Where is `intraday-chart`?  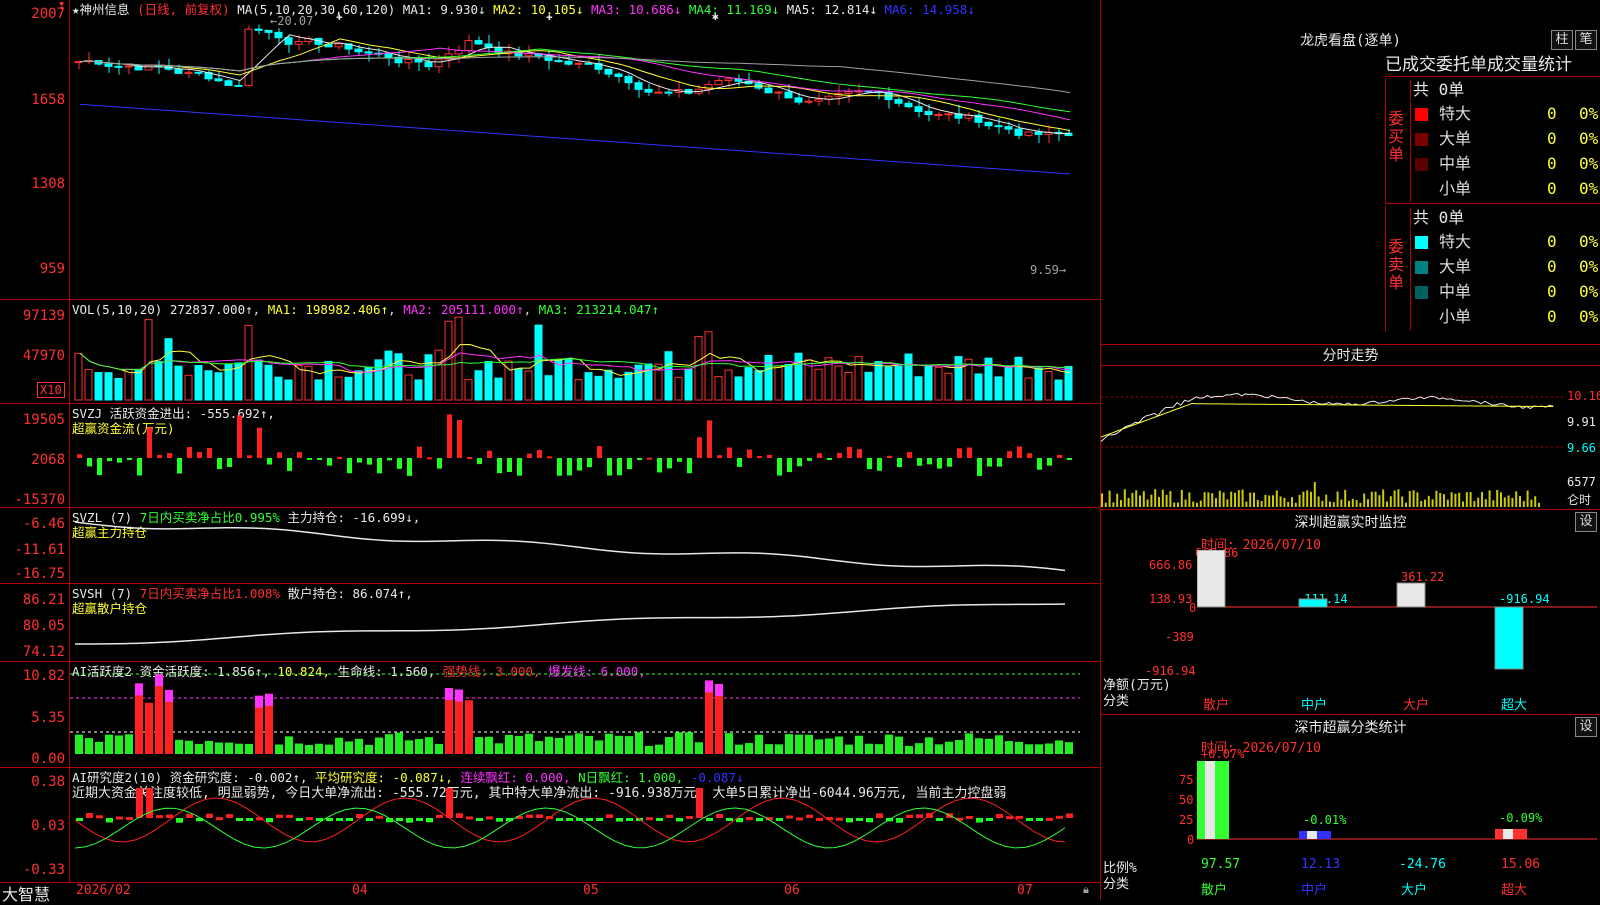
intraday-chart is located at coordinates (1333, 438).